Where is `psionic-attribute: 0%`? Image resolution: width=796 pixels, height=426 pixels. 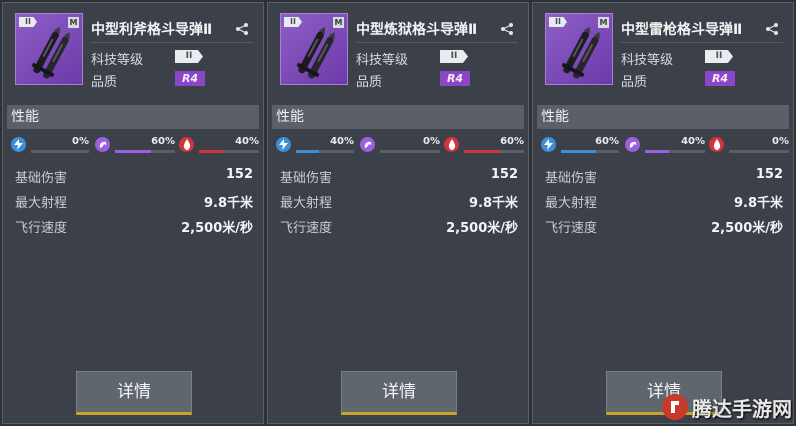
psionic-attribute: 0% is located at coordinates (402, 145).